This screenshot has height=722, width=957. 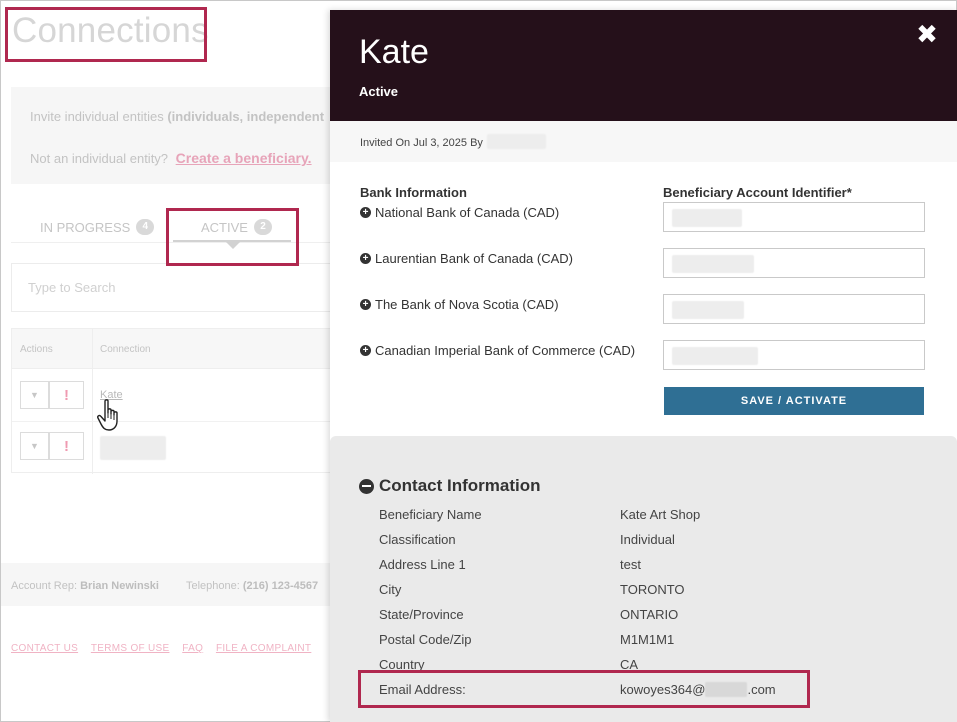 What do you see at coordinates (246, 116) in the screenshot?
I see `invite-bold-text: (individuals, independent` at bounding box center [246, 116].